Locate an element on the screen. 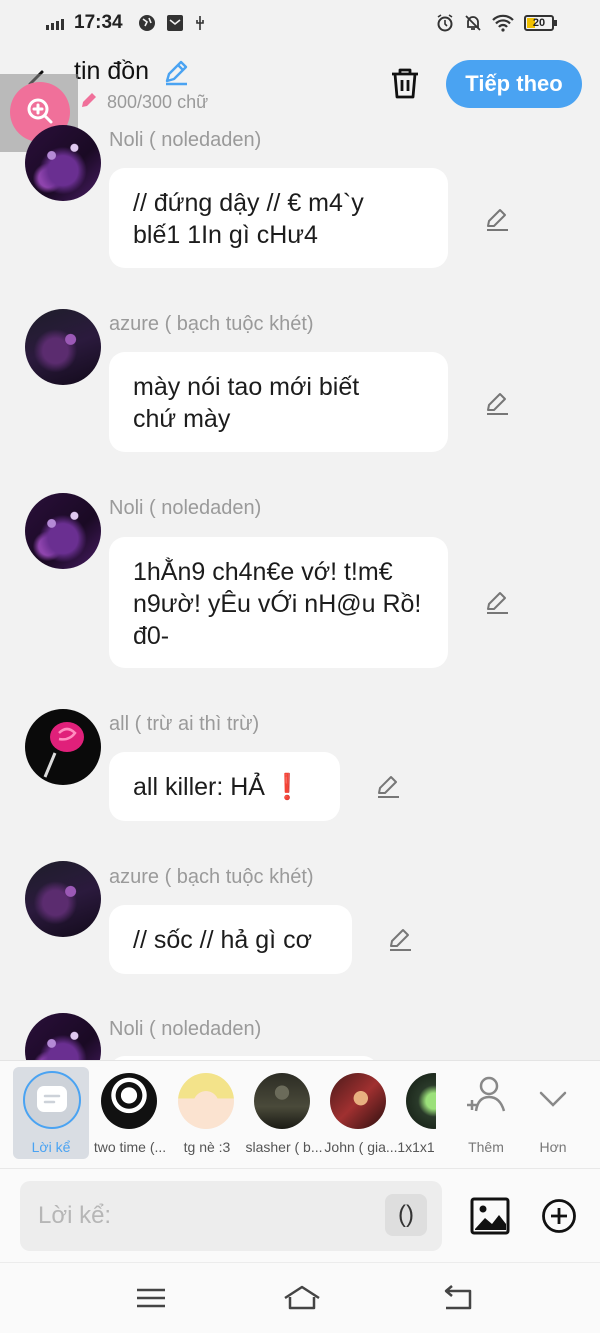 Image resolution: width=600 pixels, height=1333 pixels. message-line: // đứng dậy // € m4`y is located at coordinates (248, 203).